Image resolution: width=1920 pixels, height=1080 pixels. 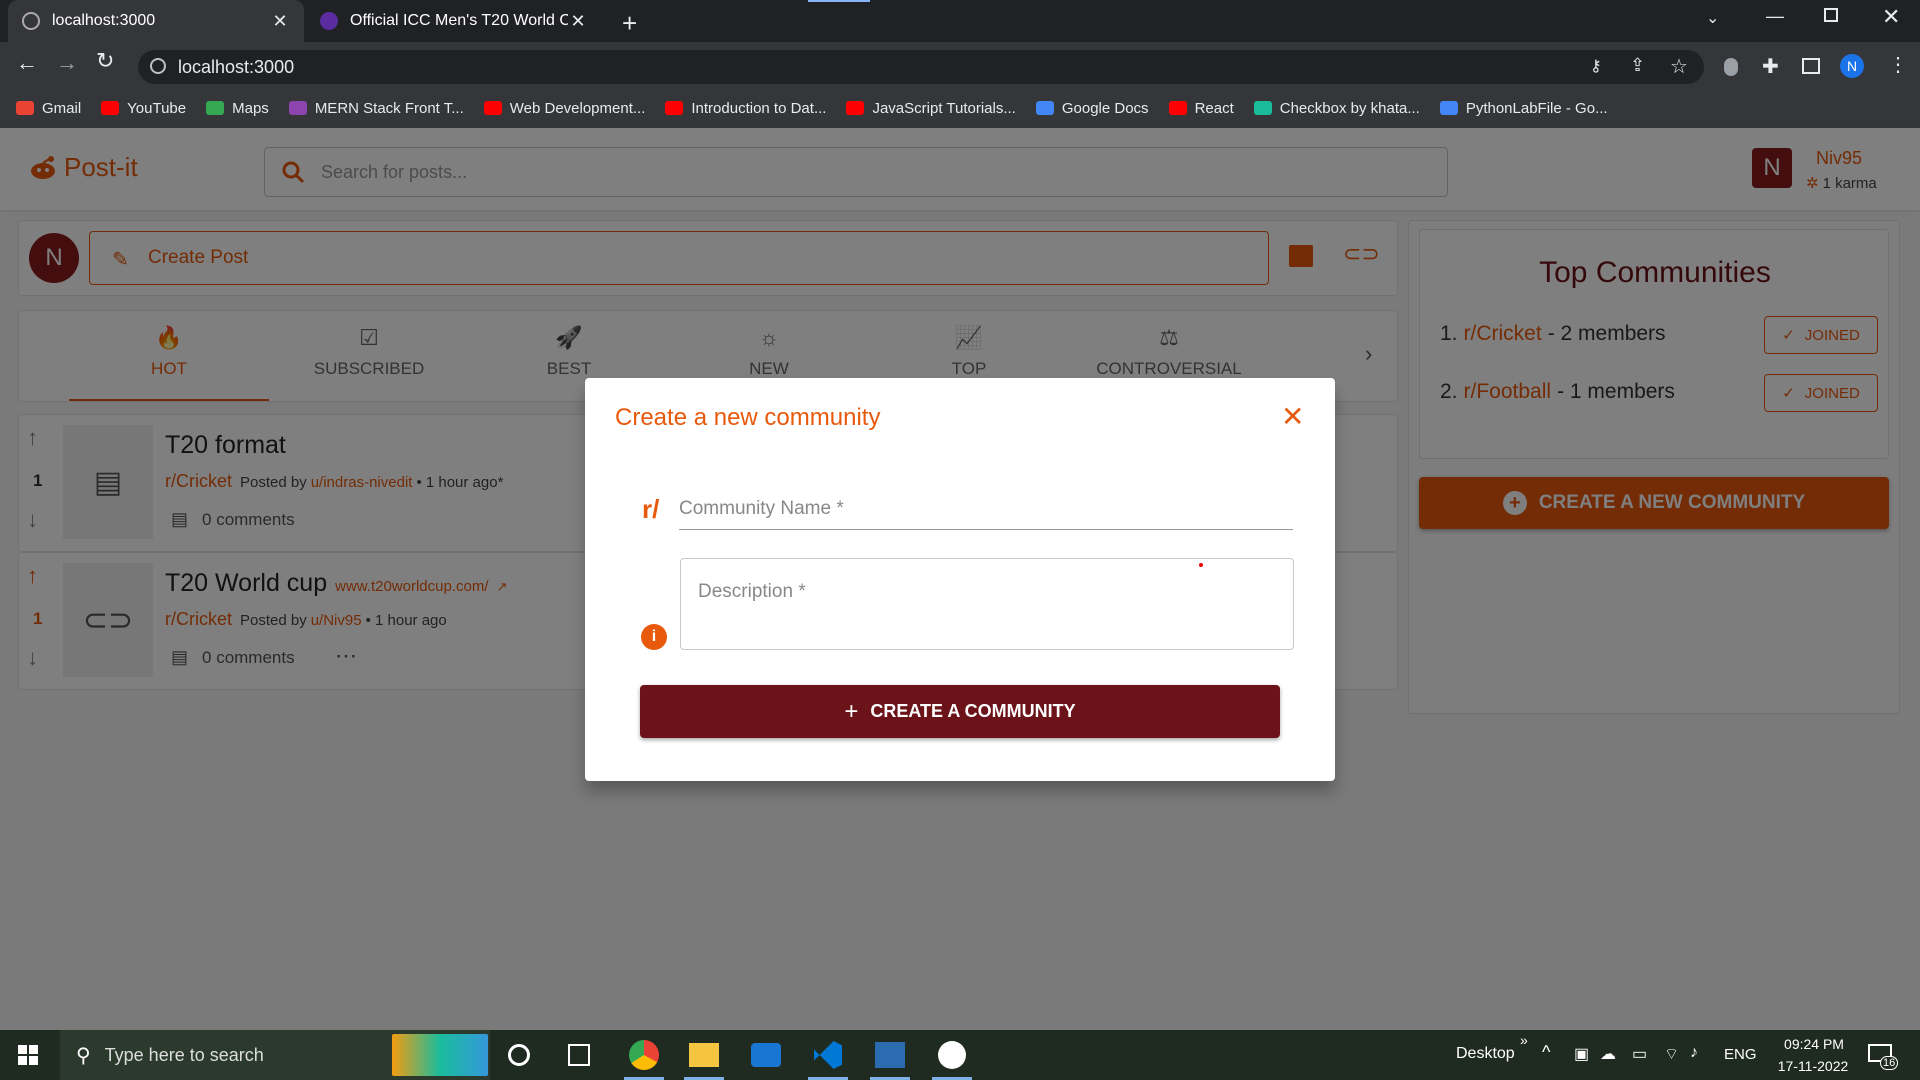 I want to click on language-indicator: ENG, so click(x=1740, y=1054).